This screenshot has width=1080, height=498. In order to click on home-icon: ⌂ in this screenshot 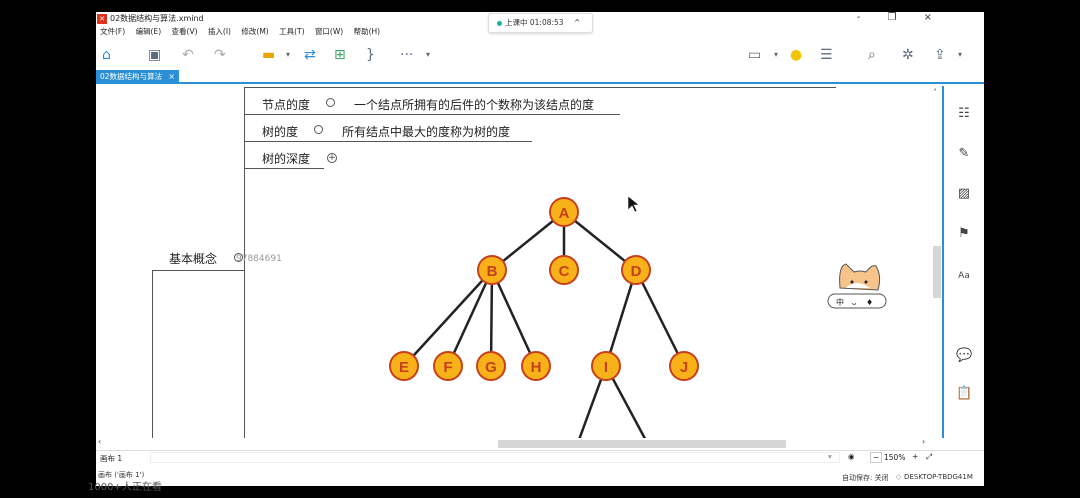, I will do `click(106, 55)`.